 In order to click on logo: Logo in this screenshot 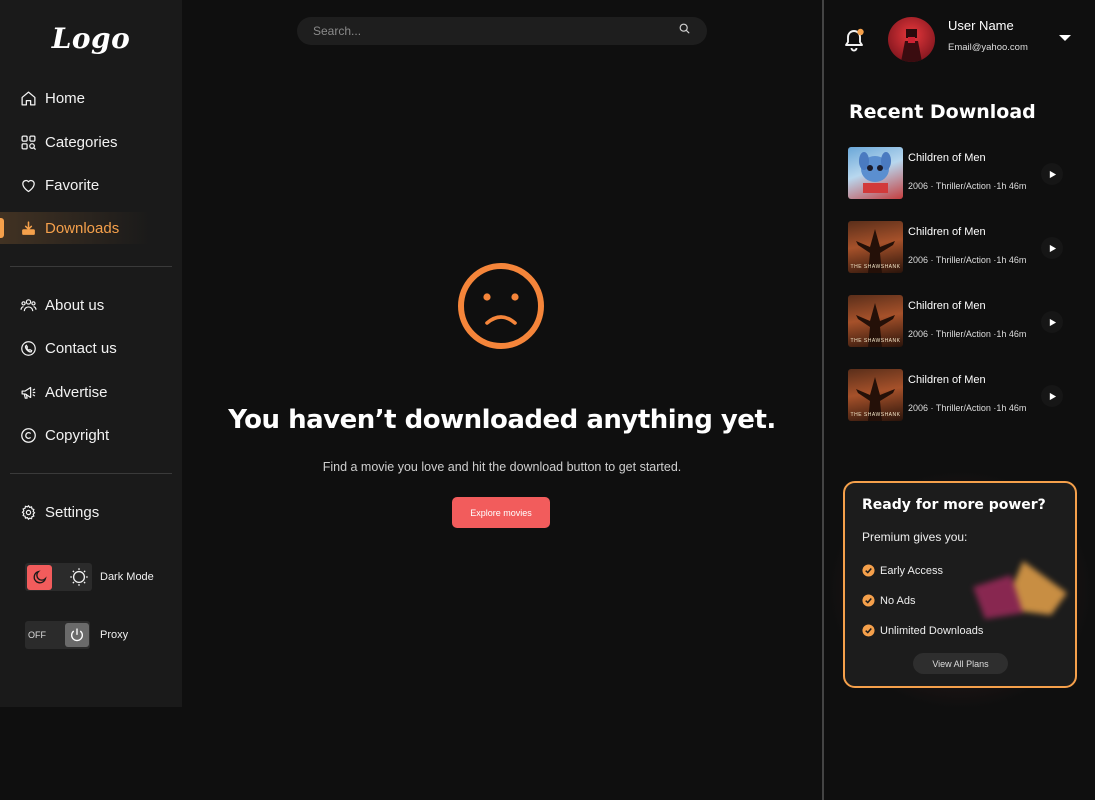, I will do `click(91, 38)`.